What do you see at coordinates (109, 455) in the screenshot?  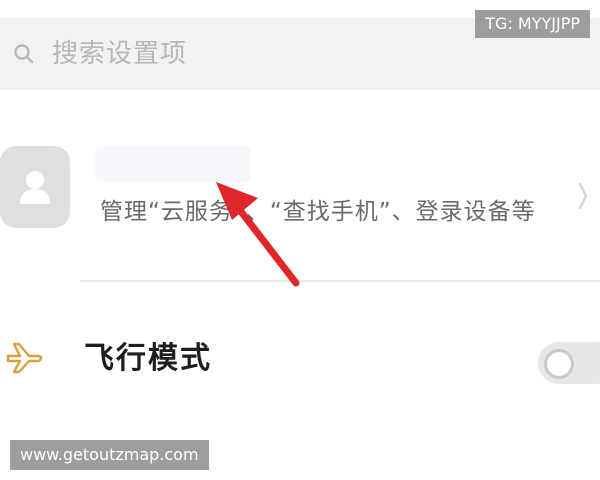 I see `watermark-bottom: www.getoutzmap.com` at bounding box center [109, 455].